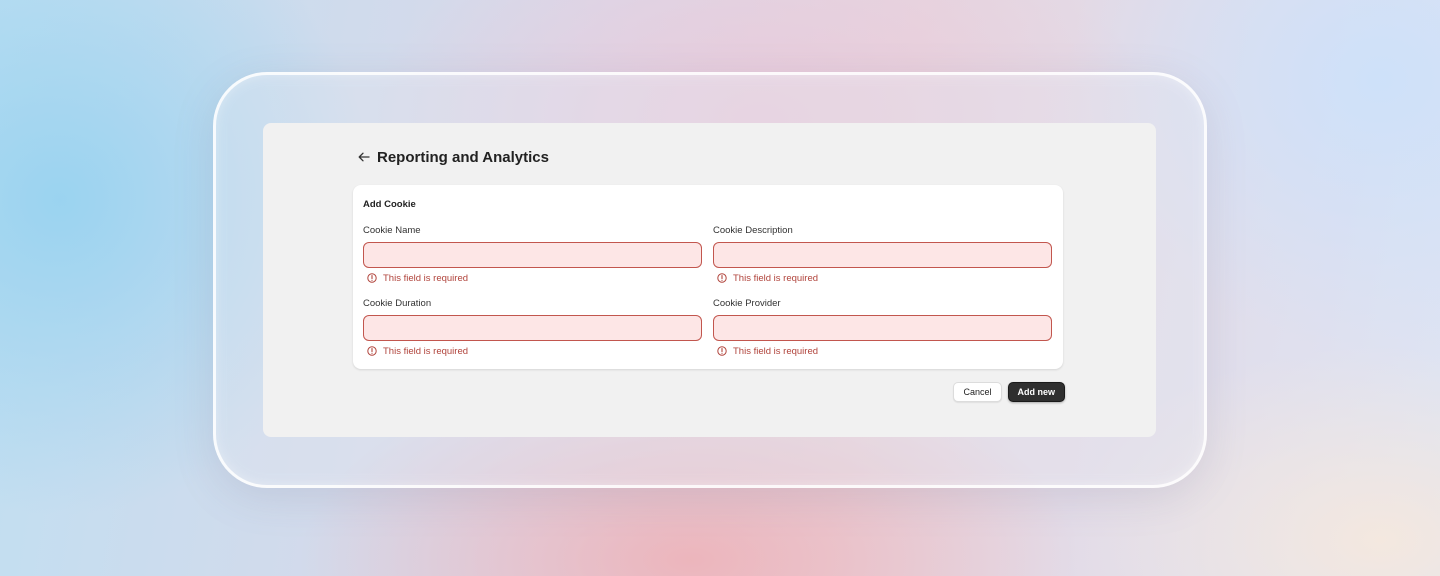  I want to click on cookie-provider-error: This field is required, so click(884, 351).